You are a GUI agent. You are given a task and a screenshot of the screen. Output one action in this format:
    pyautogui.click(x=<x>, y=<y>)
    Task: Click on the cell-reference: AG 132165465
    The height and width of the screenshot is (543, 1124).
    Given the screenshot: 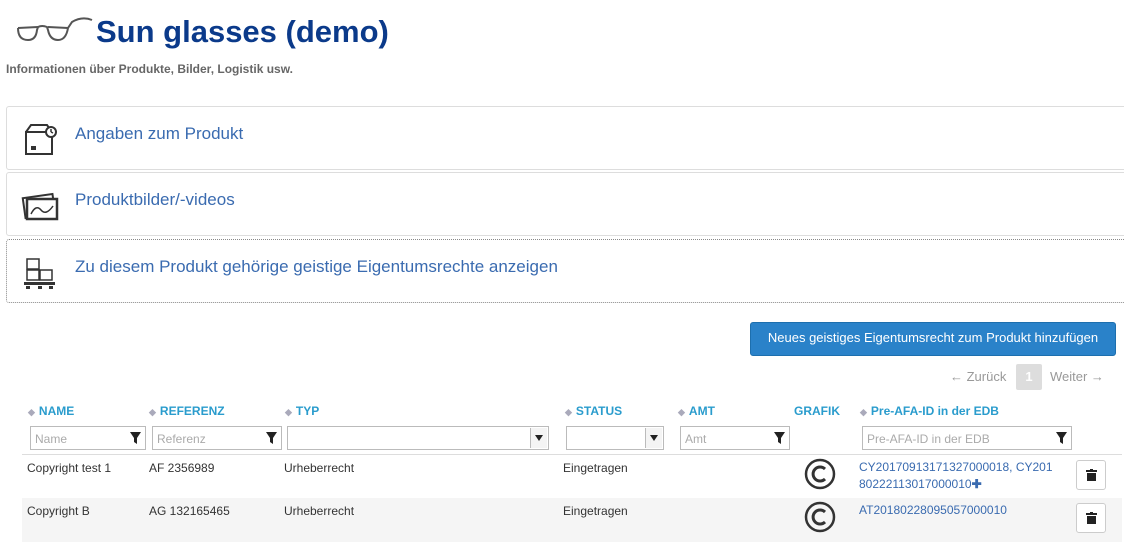 What is the action you would take?
    pyautogui.click(x=189, y=511)
    